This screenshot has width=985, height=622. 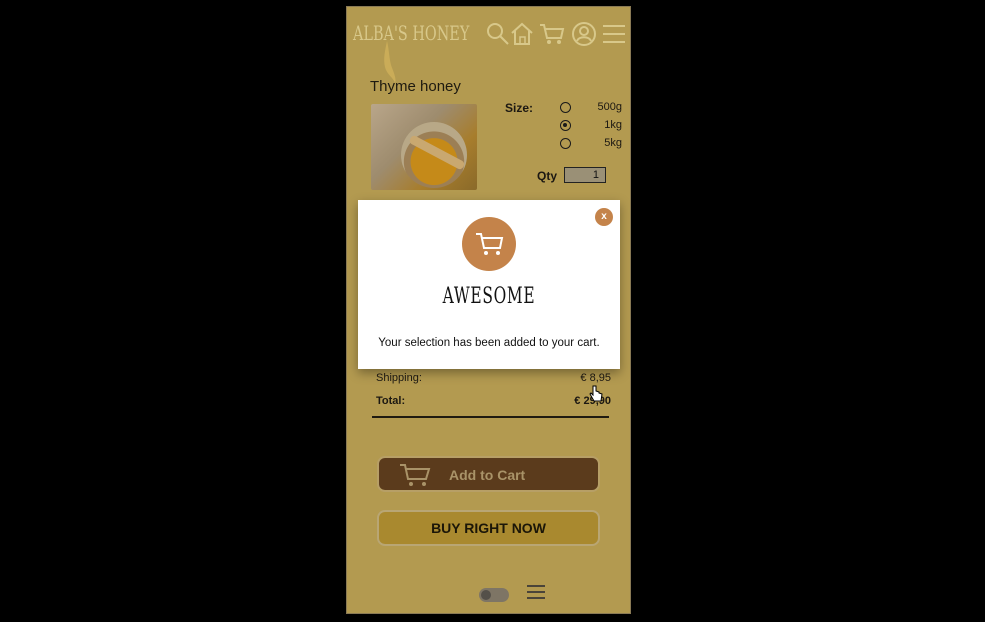 I want to click on total-row: Total: € 29,90, so click(x=493, y=401).